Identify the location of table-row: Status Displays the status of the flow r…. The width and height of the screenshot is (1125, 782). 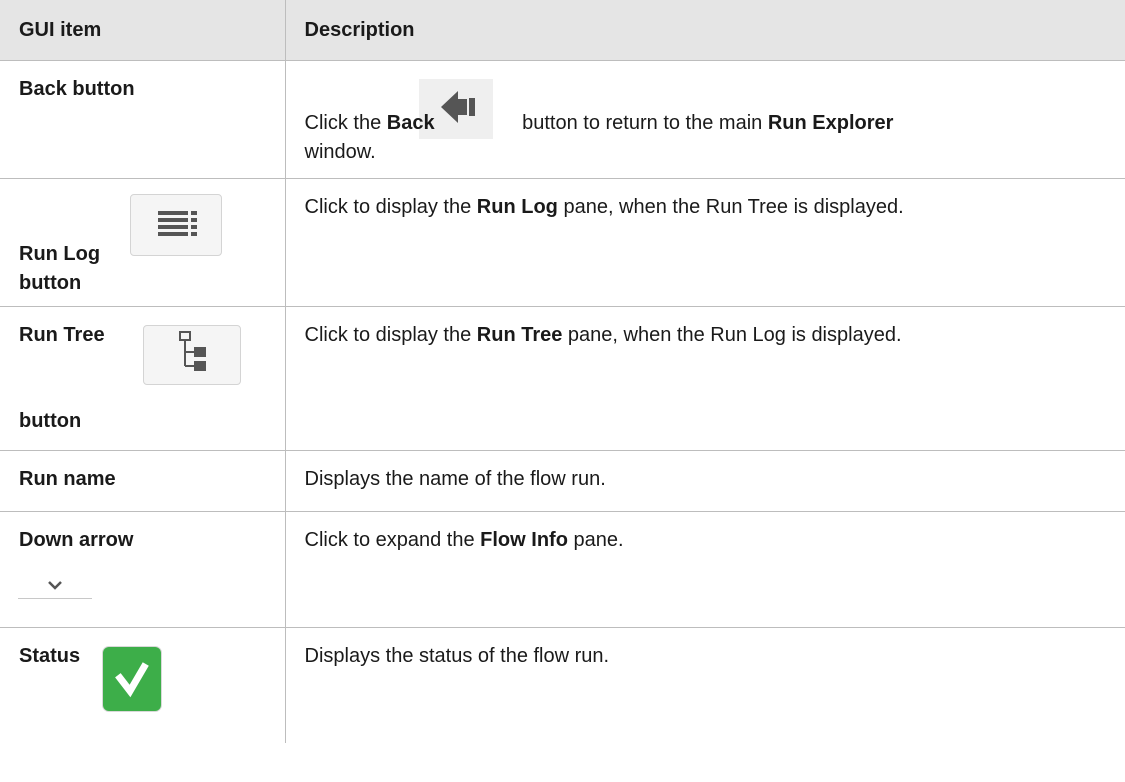
(562, 685).